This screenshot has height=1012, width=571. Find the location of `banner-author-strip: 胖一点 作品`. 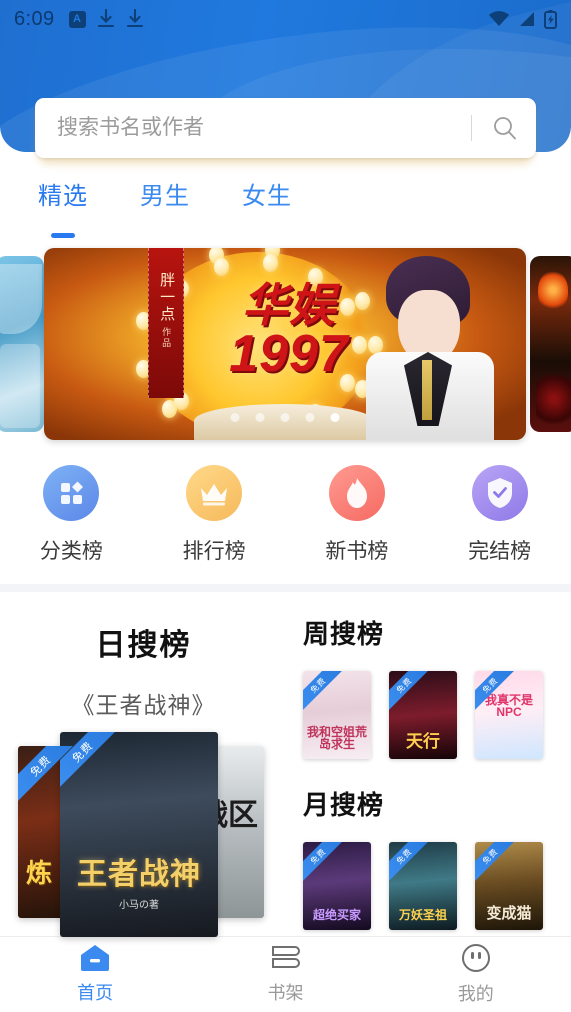

banner-author-strip: 胖一点 作品 is located at coordinates (166, 323).